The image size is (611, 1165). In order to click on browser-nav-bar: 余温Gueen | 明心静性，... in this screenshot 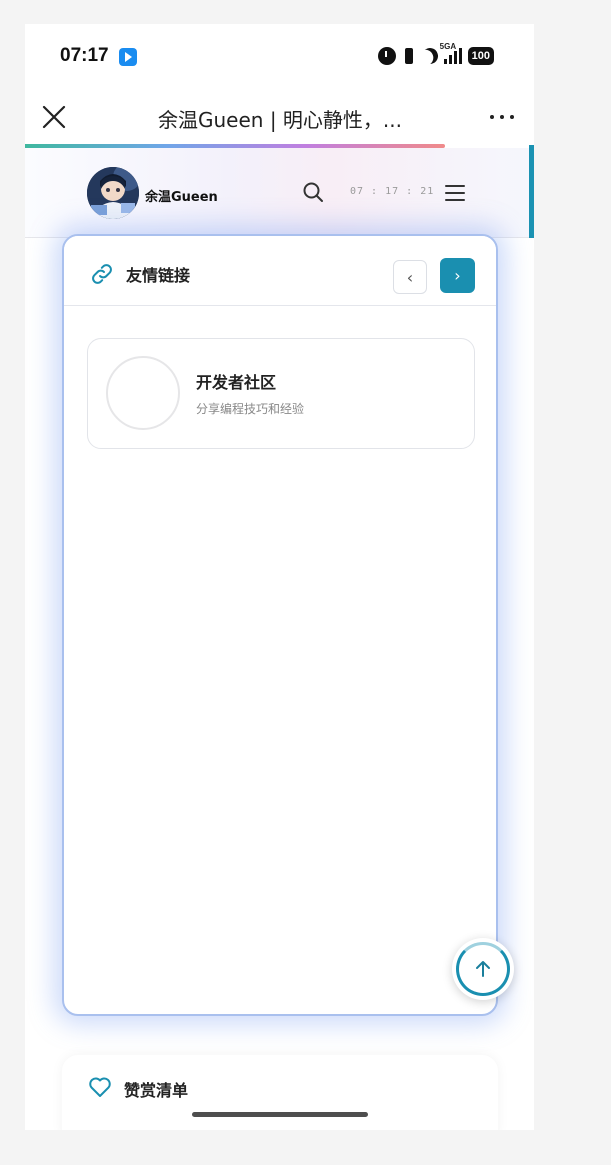, I will do `click(279, 117)`.